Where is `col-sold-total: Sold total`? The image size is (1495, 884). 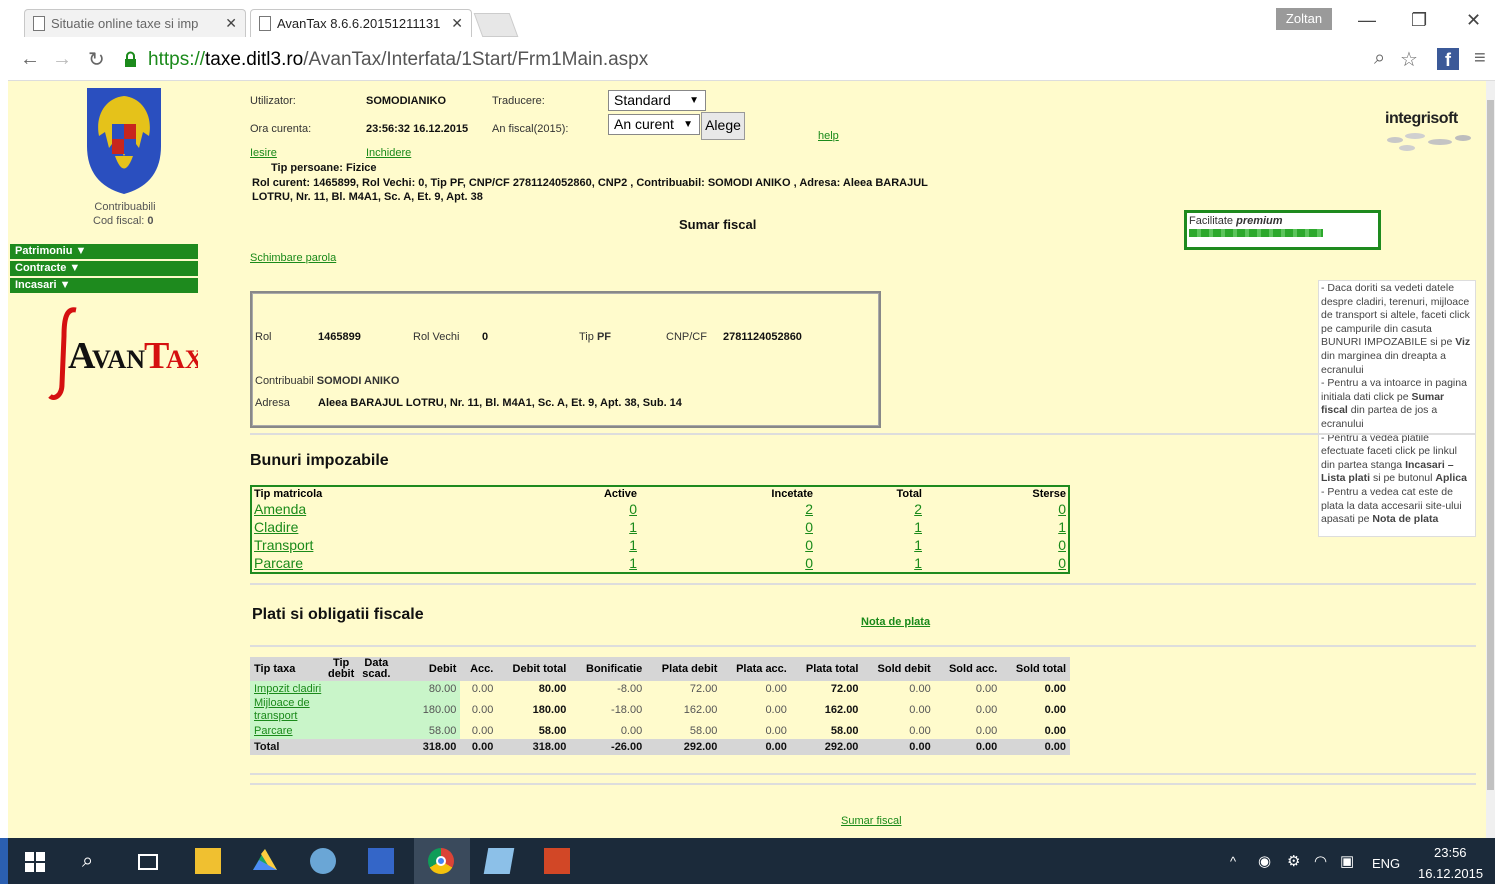 col-sold-total: Sold total is located at coordinates (1035, 669).